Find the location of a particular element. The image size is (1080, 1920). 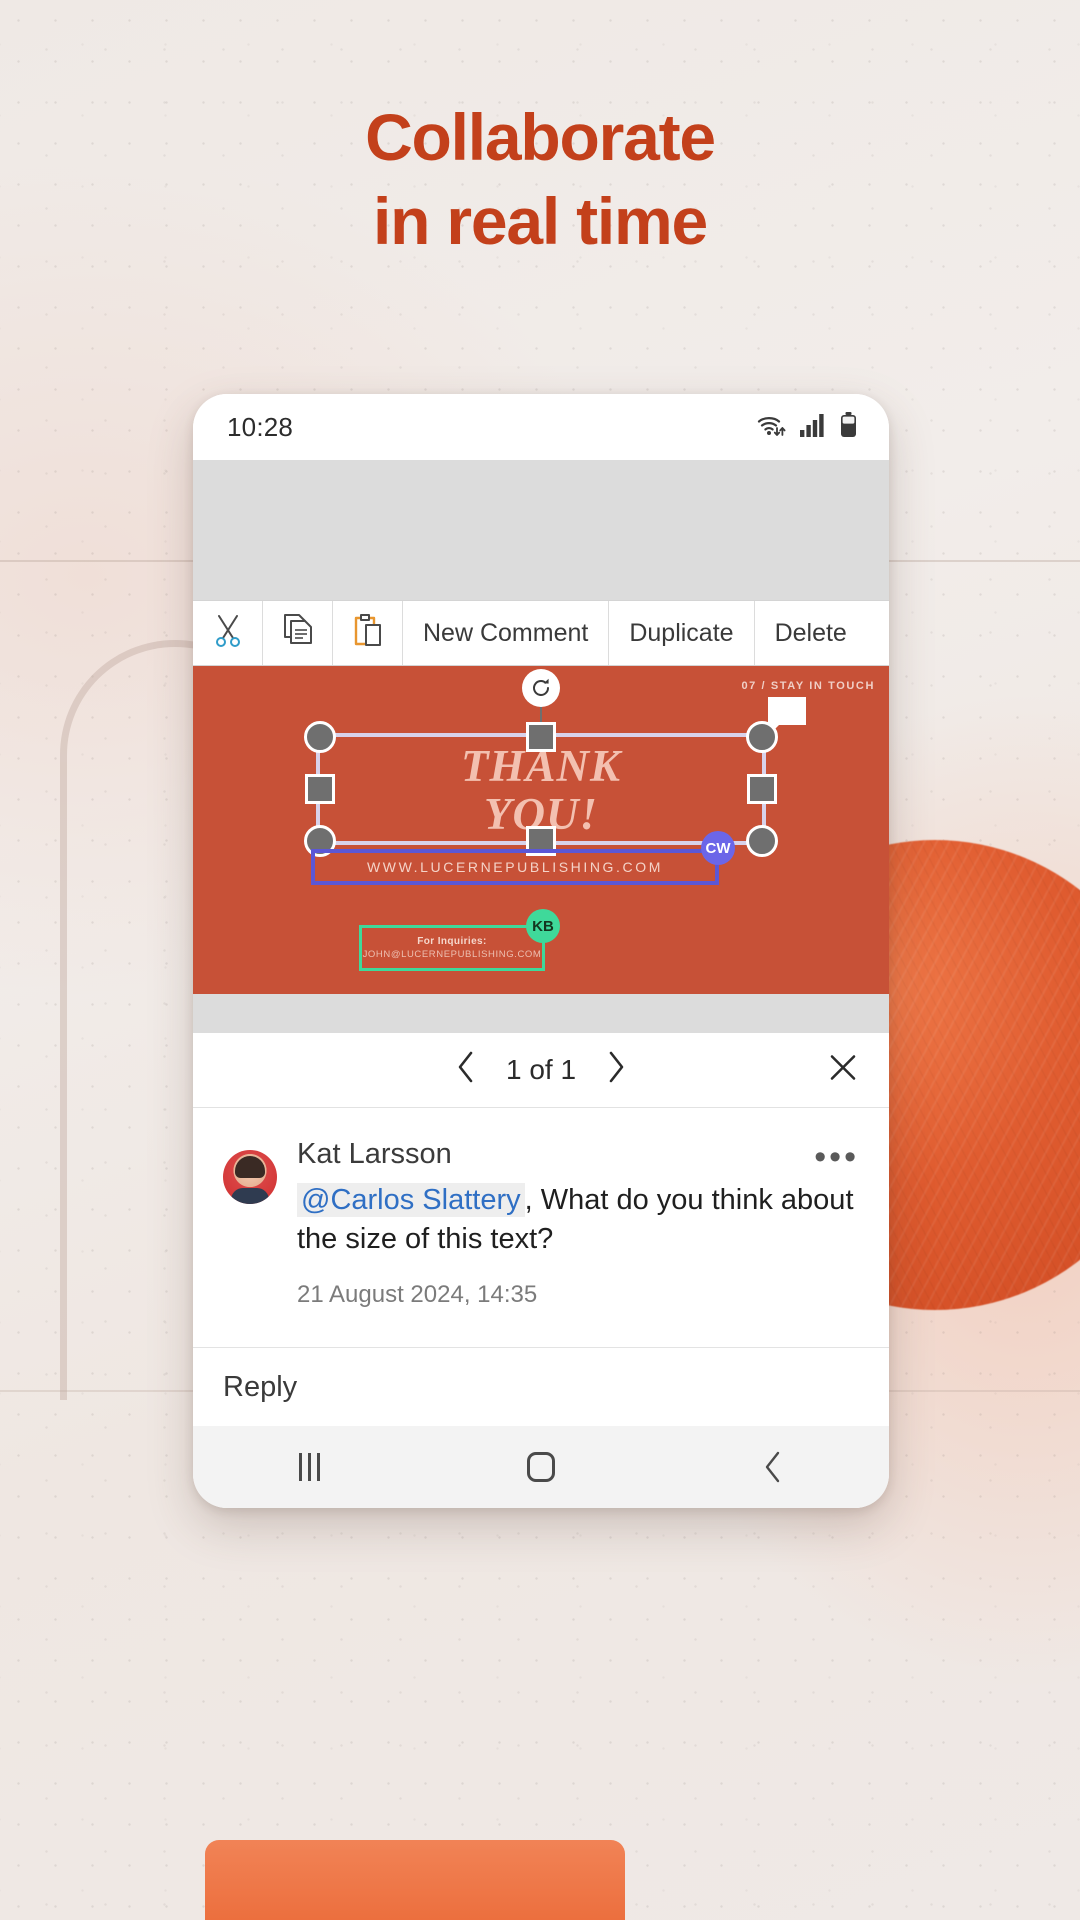

headline-line-2: in real time is located at coordinates (540, 220).